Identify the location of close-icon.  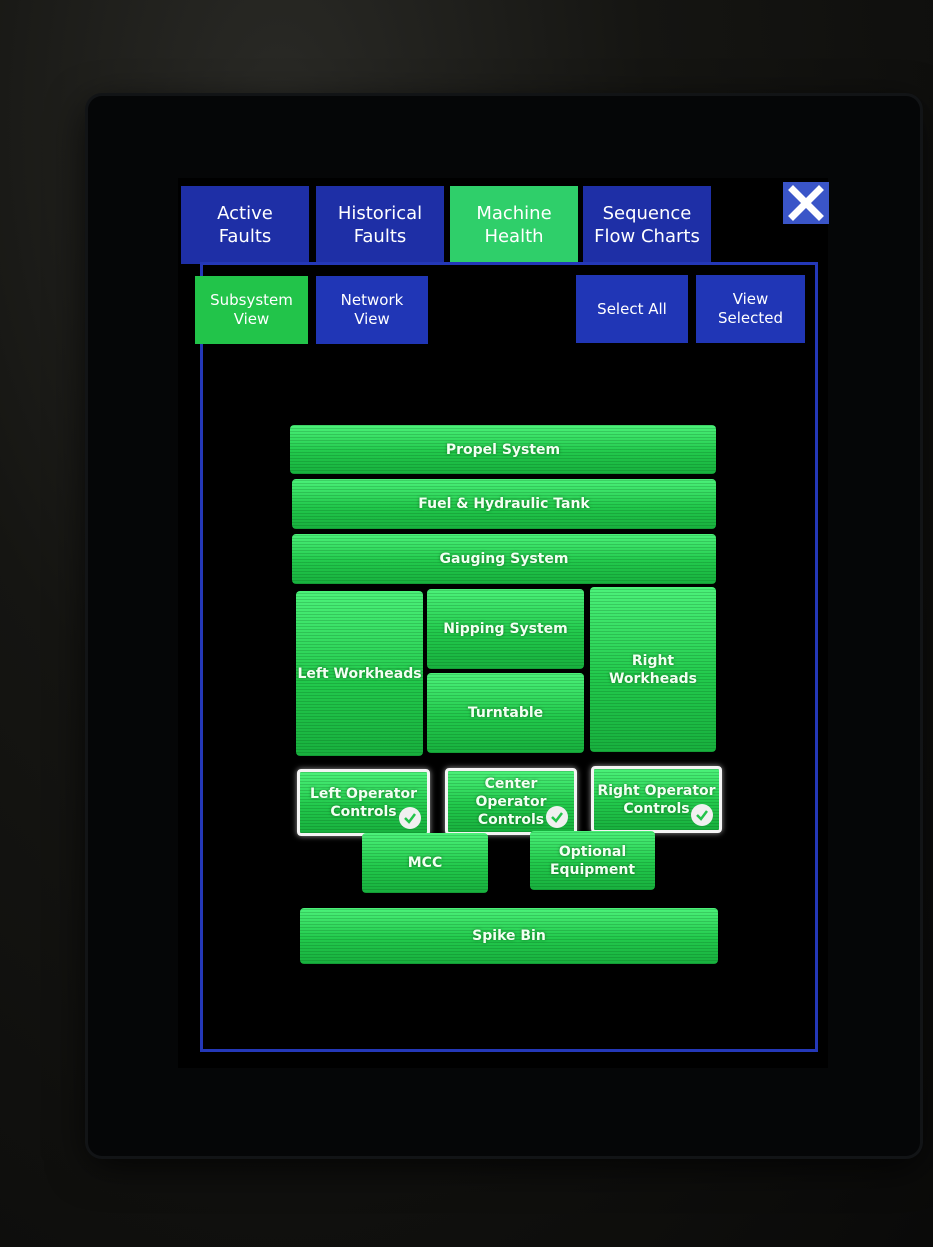
(806, 203).